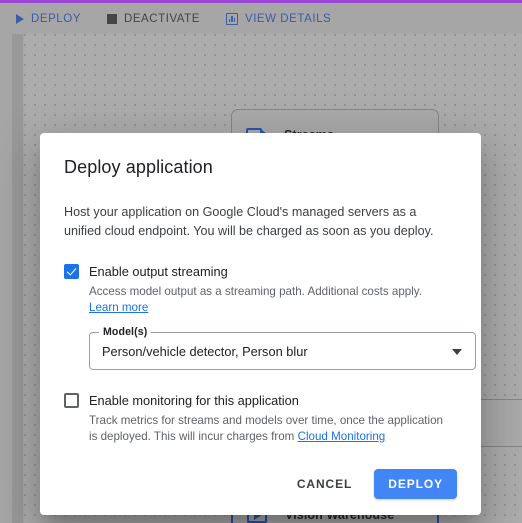  What do you see at coordinates (158, 271) in the screenshot?
I see `enable-output-streaming-label: Enable output streaming` at bounding box center [158, 271].